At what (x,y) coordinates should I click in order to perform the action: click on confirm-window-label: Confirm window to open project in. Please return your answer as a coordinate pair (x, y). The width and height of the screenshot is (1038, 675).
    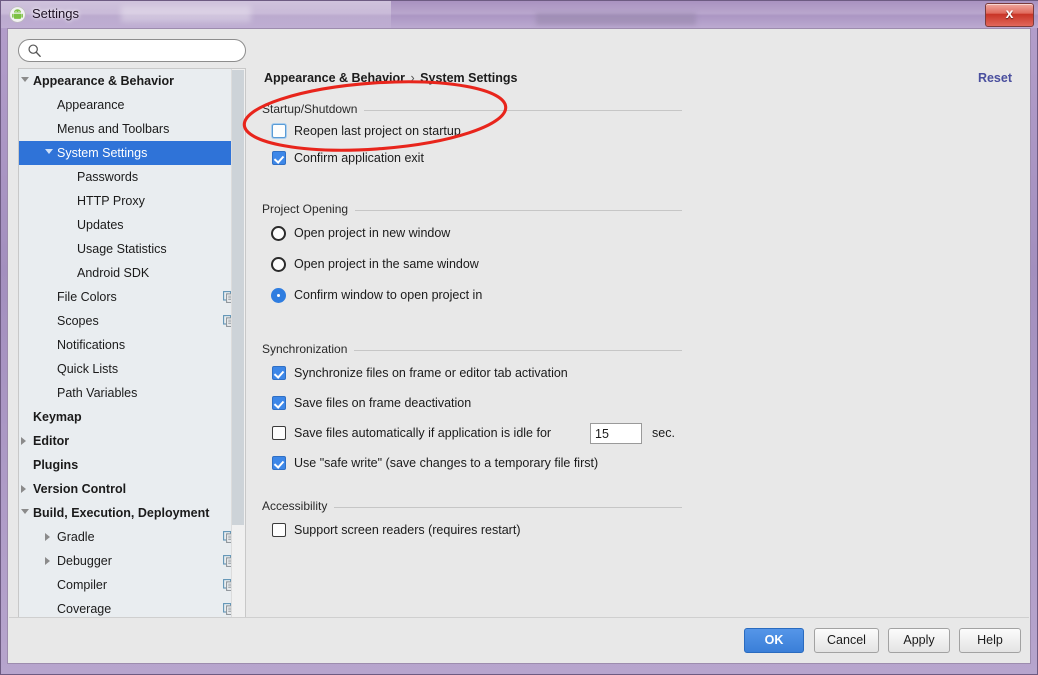
    Looking at the image, I should click on (388, 295).